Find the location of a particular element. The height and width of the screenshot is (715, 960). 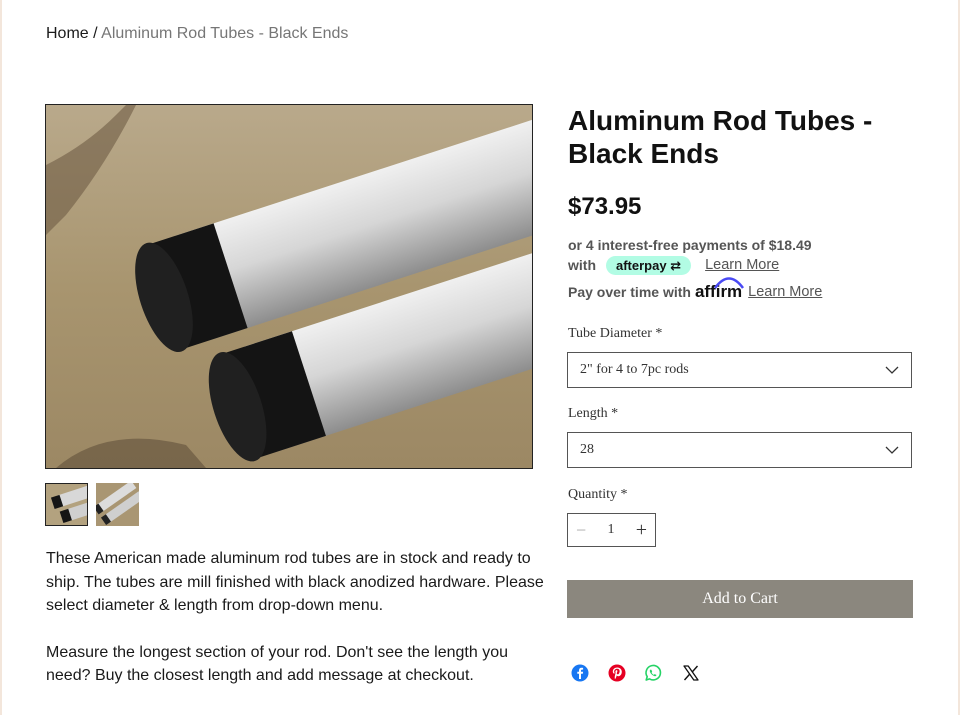

product-title: Aluminum Rod Tubes - Black Ends is located at coordinates (720, 137).